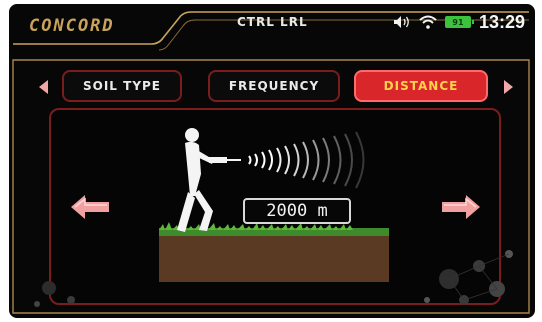 This screenshot has width=542, height=322. I want to click on increase-arrow-icon, so click(461, 207).